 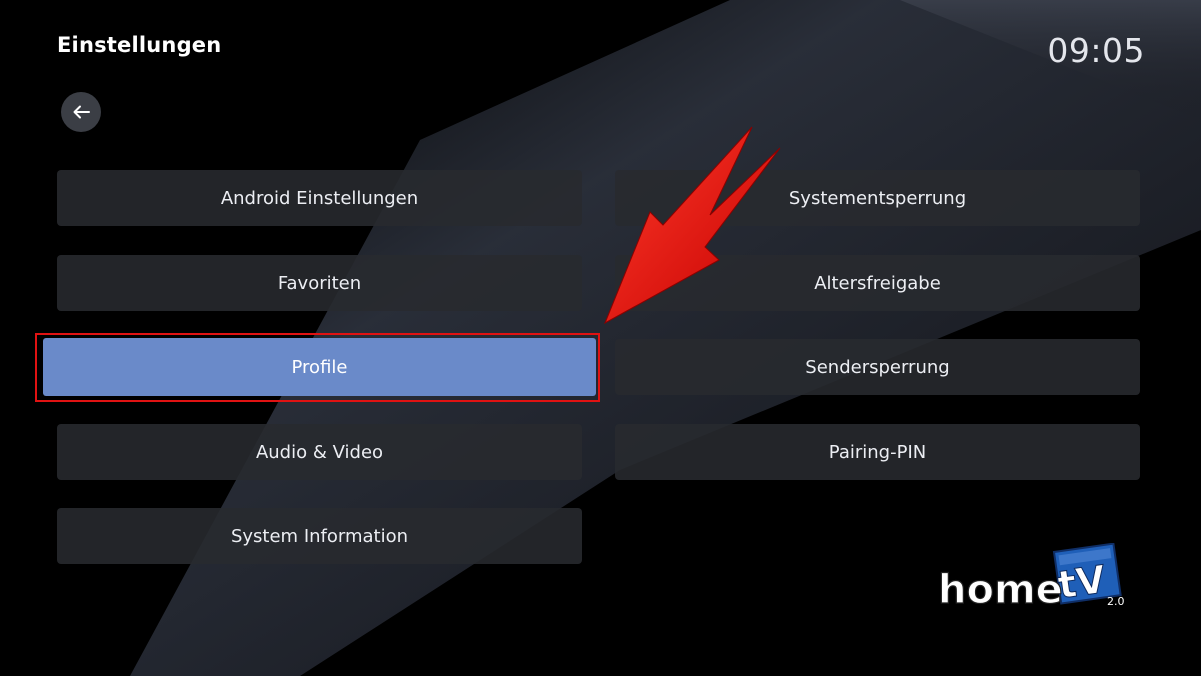 I want to click on hometv-logo: home tV 2.0, so click(x=1031, y=578).